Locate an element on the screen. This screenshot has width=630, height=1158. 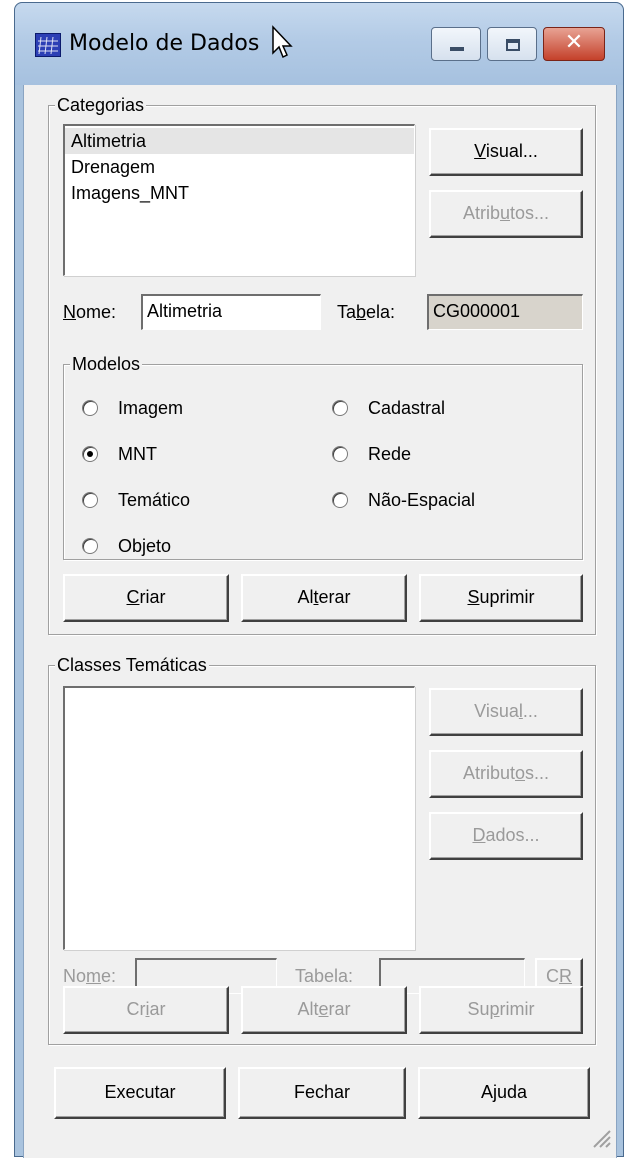
categorias-listbox: Altimetria Drenagem Imagens_MNT is located at coordinates (239, 200).